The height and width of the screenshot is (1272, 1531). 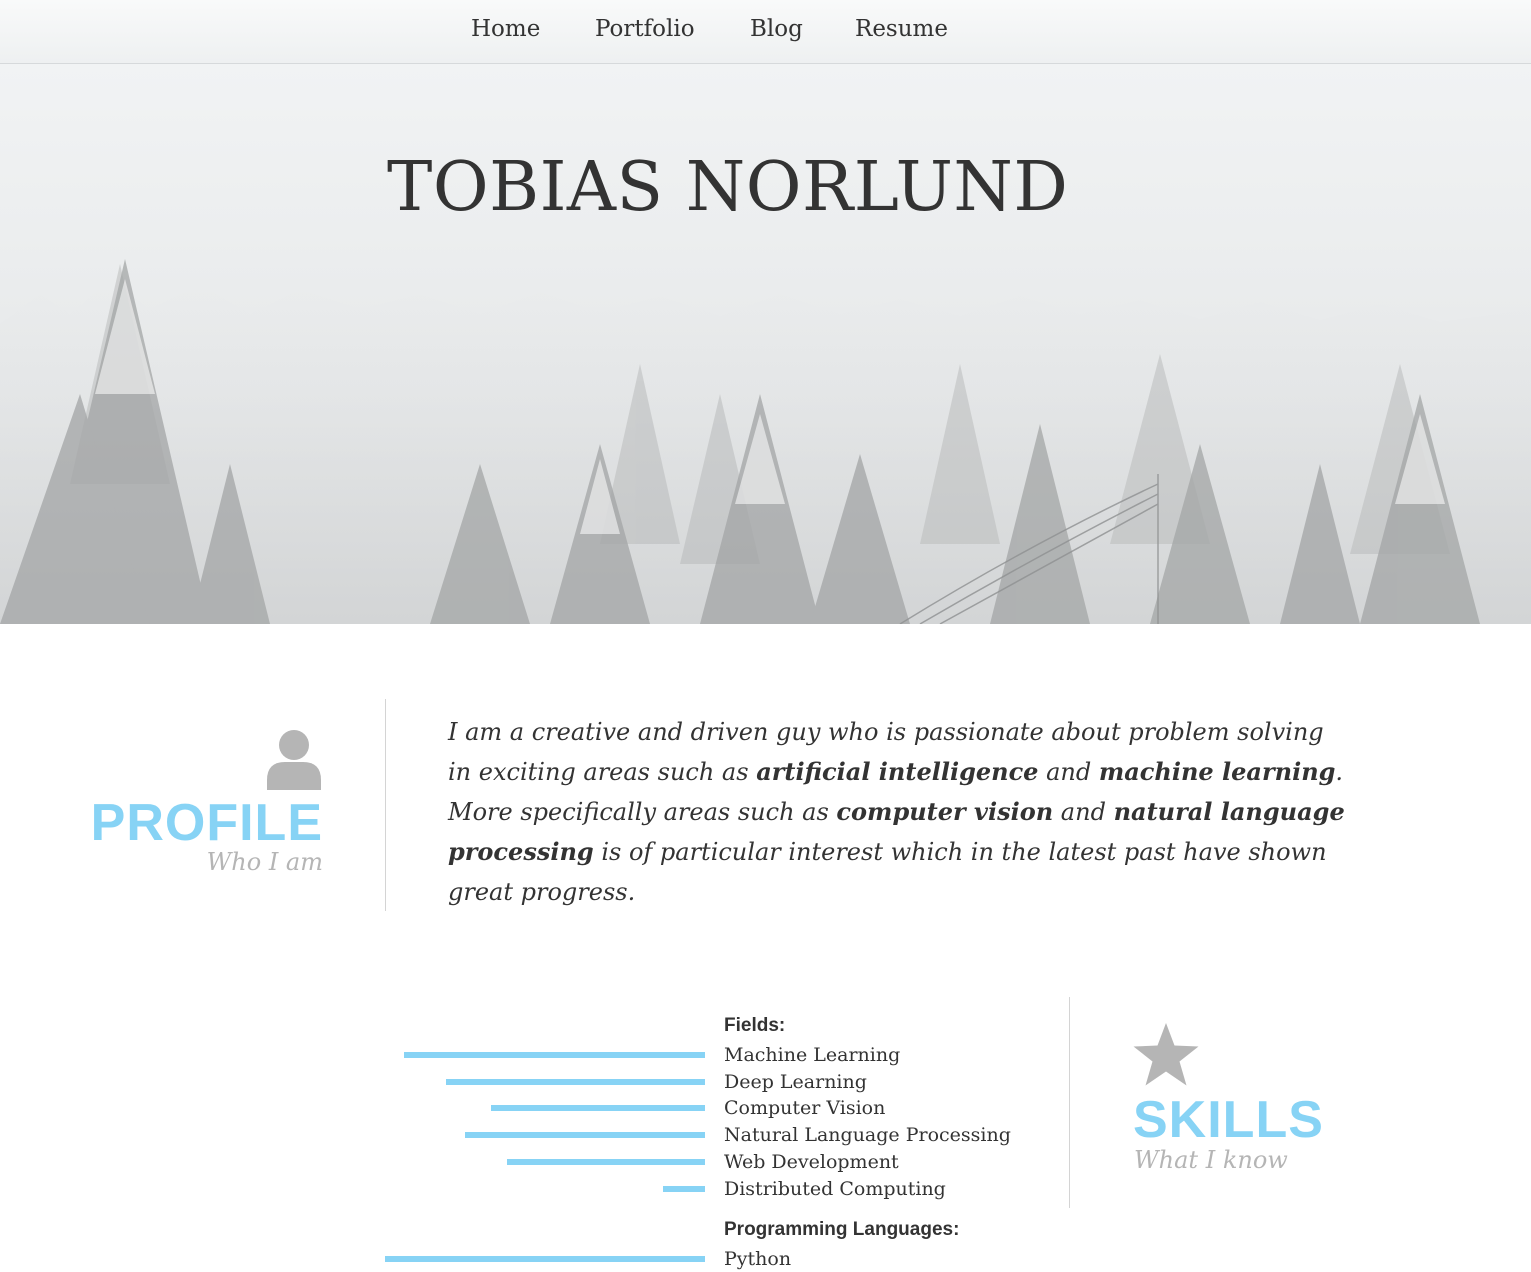 I want to click on hero-title: TOBIAS NORLUND, so click(x=728, y=187).